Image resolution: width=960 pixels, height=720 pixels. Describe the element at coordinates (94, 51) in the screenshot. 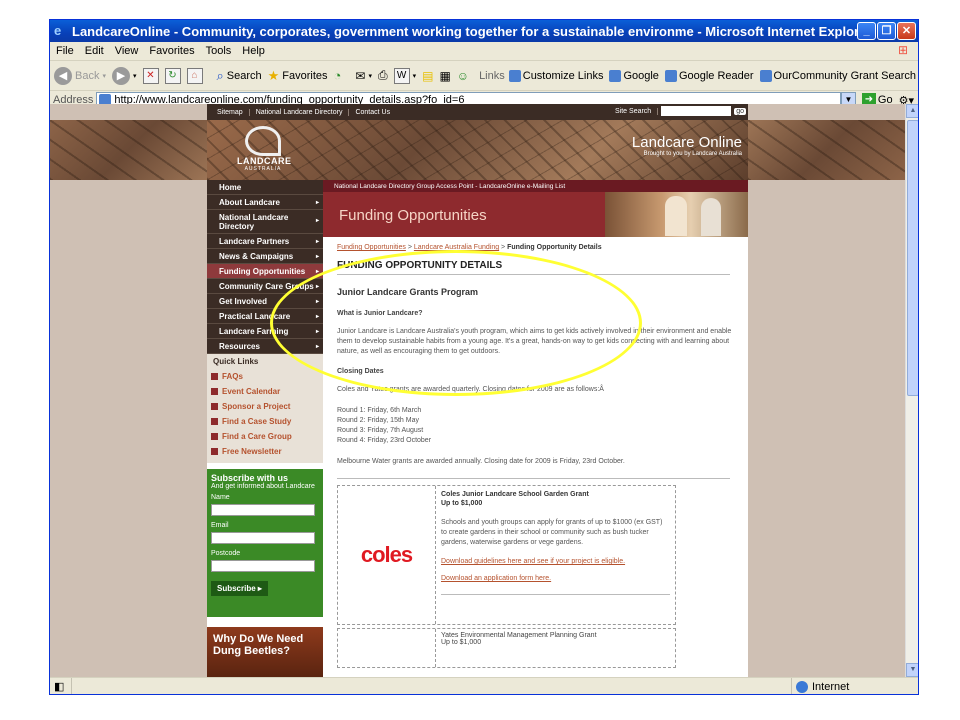

I see `menu-edit: Edit` at that location.